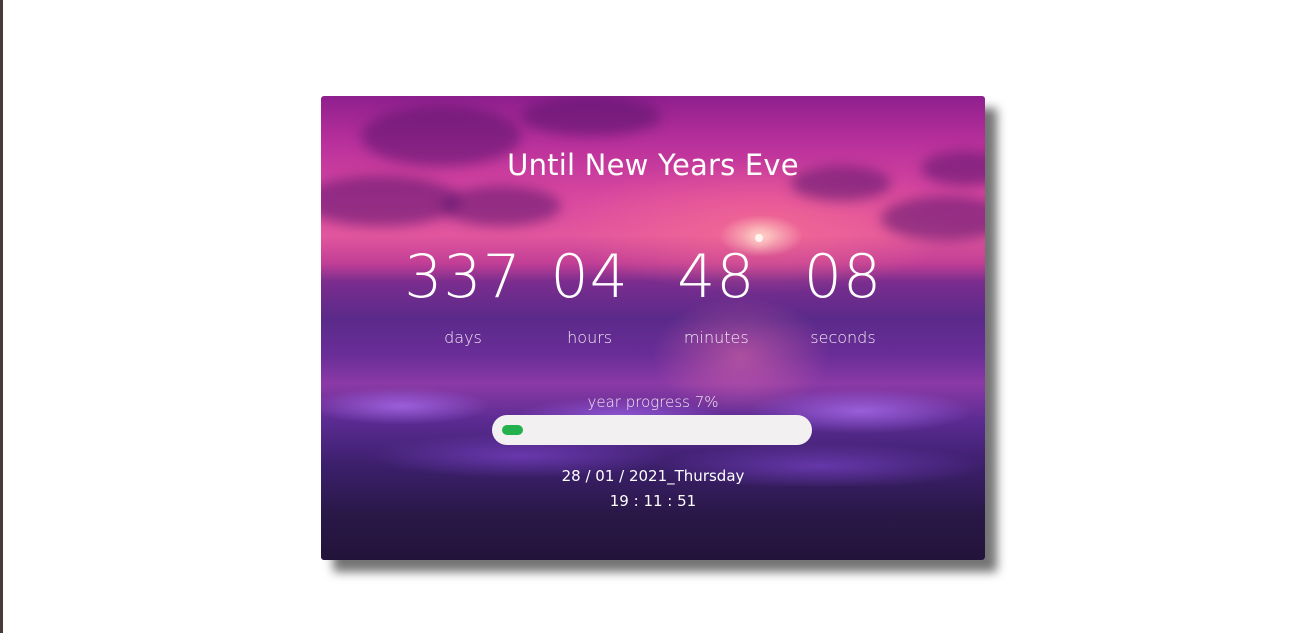 This screenshot has width=1295, height=633. Describe the element at coordinates (653, 476) in the screenshot. I see `current-date: 28 / 01 / 2021_Thursday` at that location.